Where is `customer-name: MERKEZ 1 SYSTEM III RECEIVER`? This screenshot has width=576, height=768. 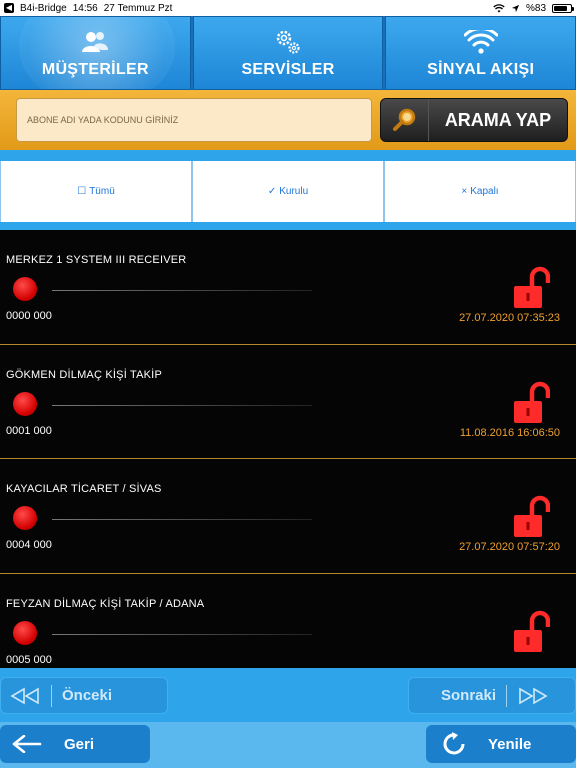 customer-name: MERKEZ 1 SYSTEM III RECEIVER is located at coordinates (96, 260).